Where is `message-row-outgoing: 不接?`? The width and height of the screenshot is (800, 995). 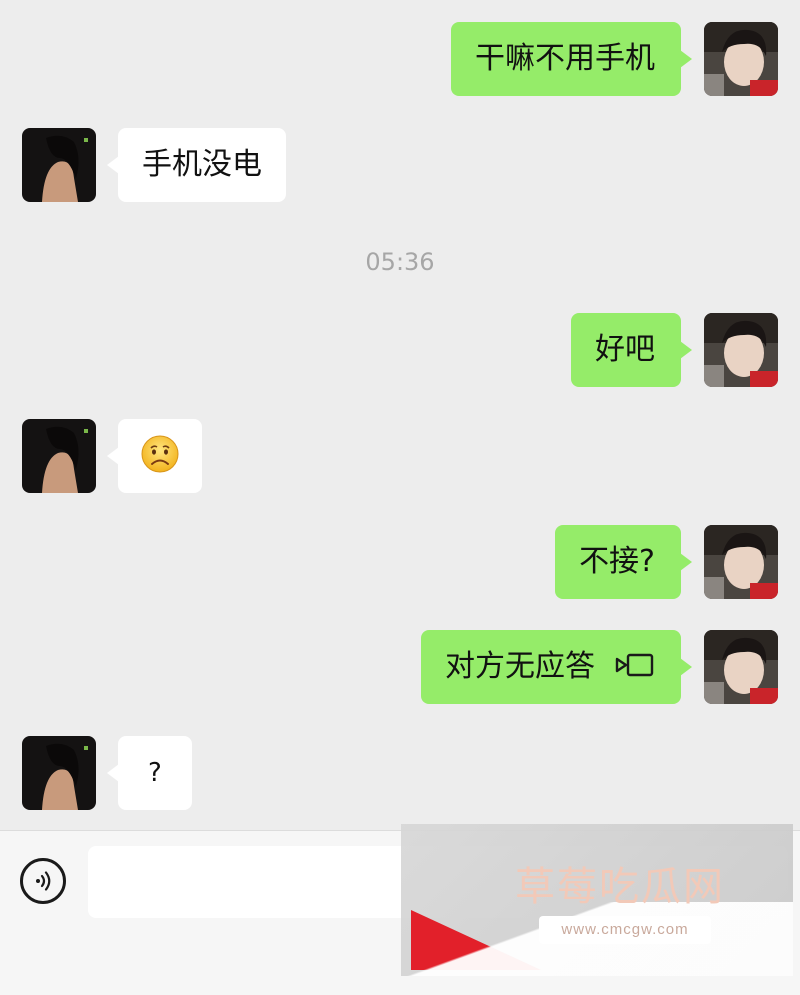
message-row-outgoing: 不接? is located at coordinates (400, 562).